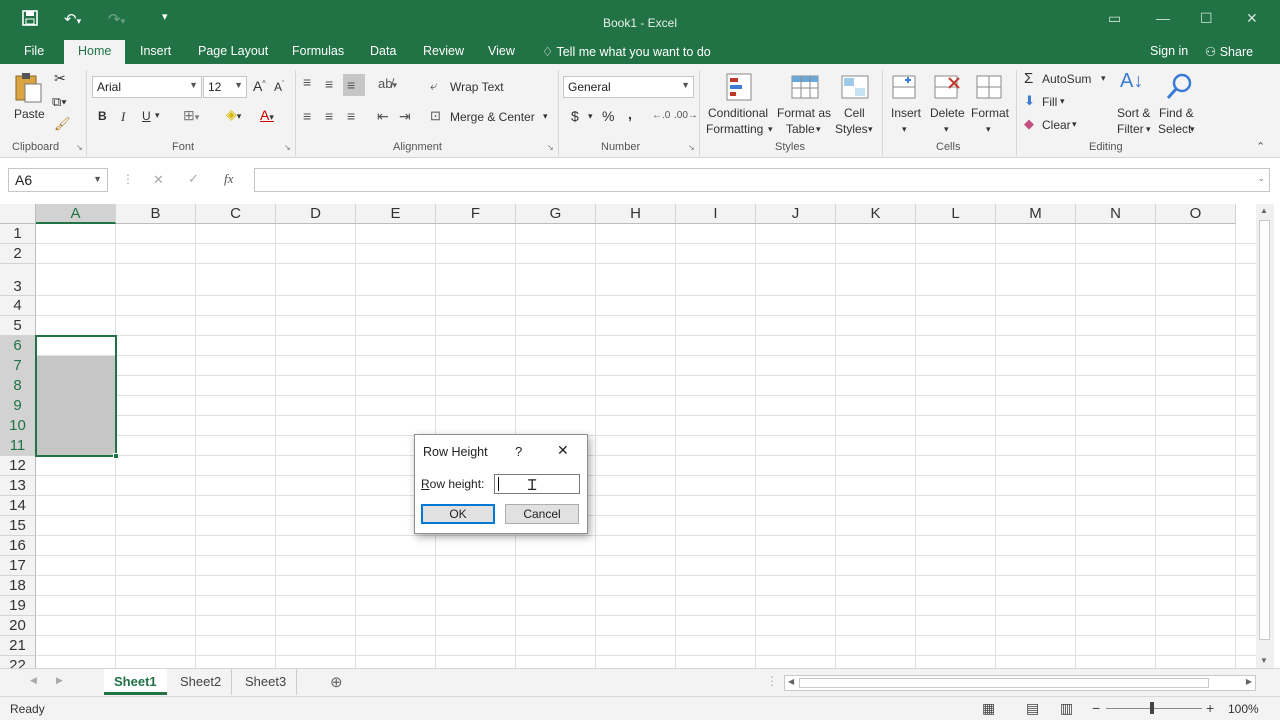 The width and height of the screenshot is (1280, 720). What do you see at coordinates (628, 87) in the screenshot?
I see `number-format-select: General ▼` at bounding box center [628, 87].